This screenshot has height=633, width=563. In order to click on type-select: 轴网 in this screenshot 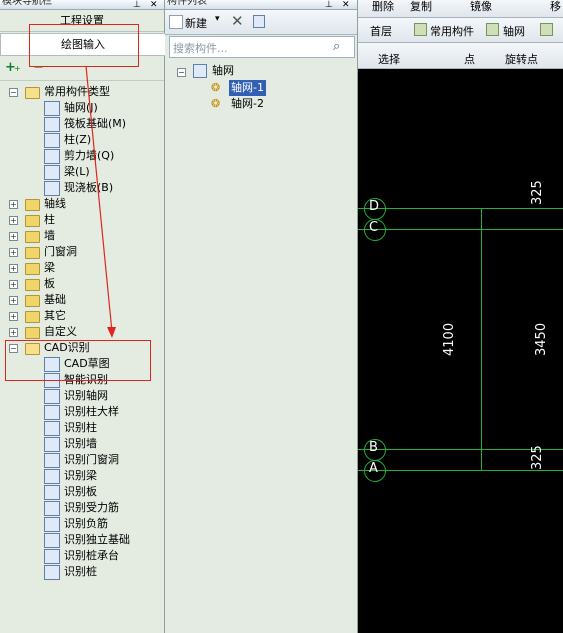, I will do `click(514, 31)`.